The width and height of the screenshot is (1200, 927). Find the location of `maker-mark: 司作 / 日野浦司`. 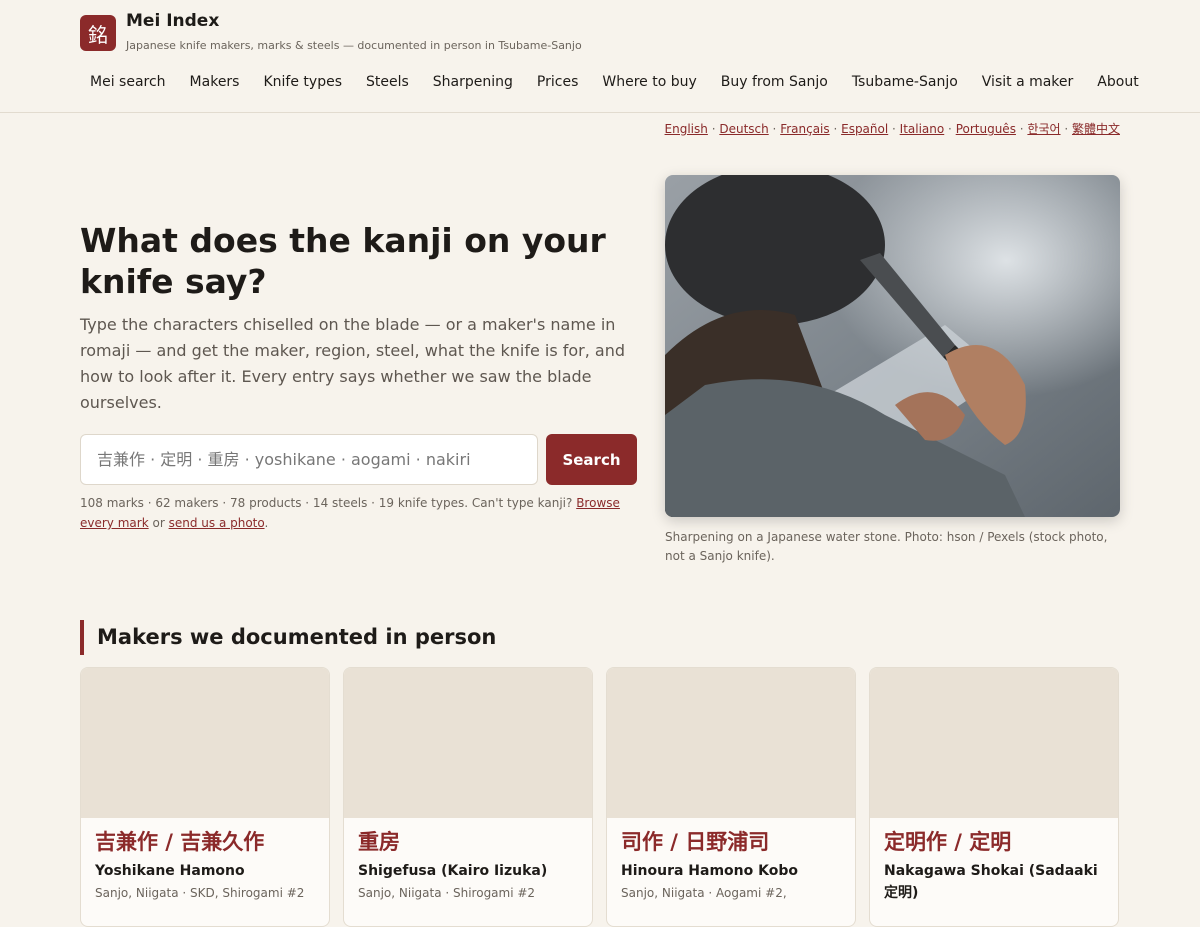

maker-mark: 司作 / 日野浦司 is located at coordinates (695, 842).